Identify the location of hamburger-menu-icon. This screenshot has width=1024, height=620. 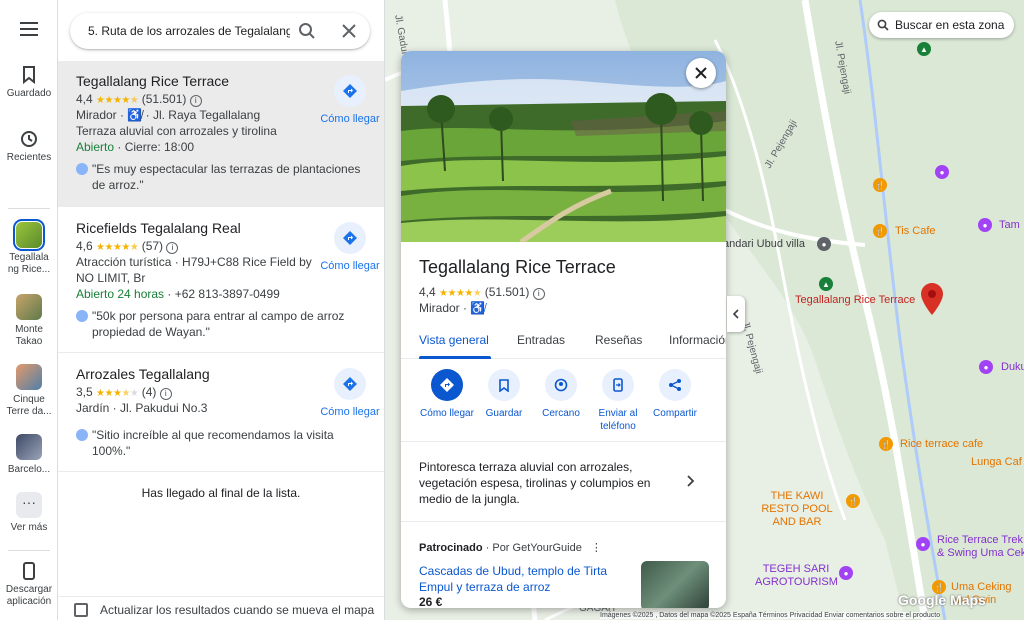
(29, 29).